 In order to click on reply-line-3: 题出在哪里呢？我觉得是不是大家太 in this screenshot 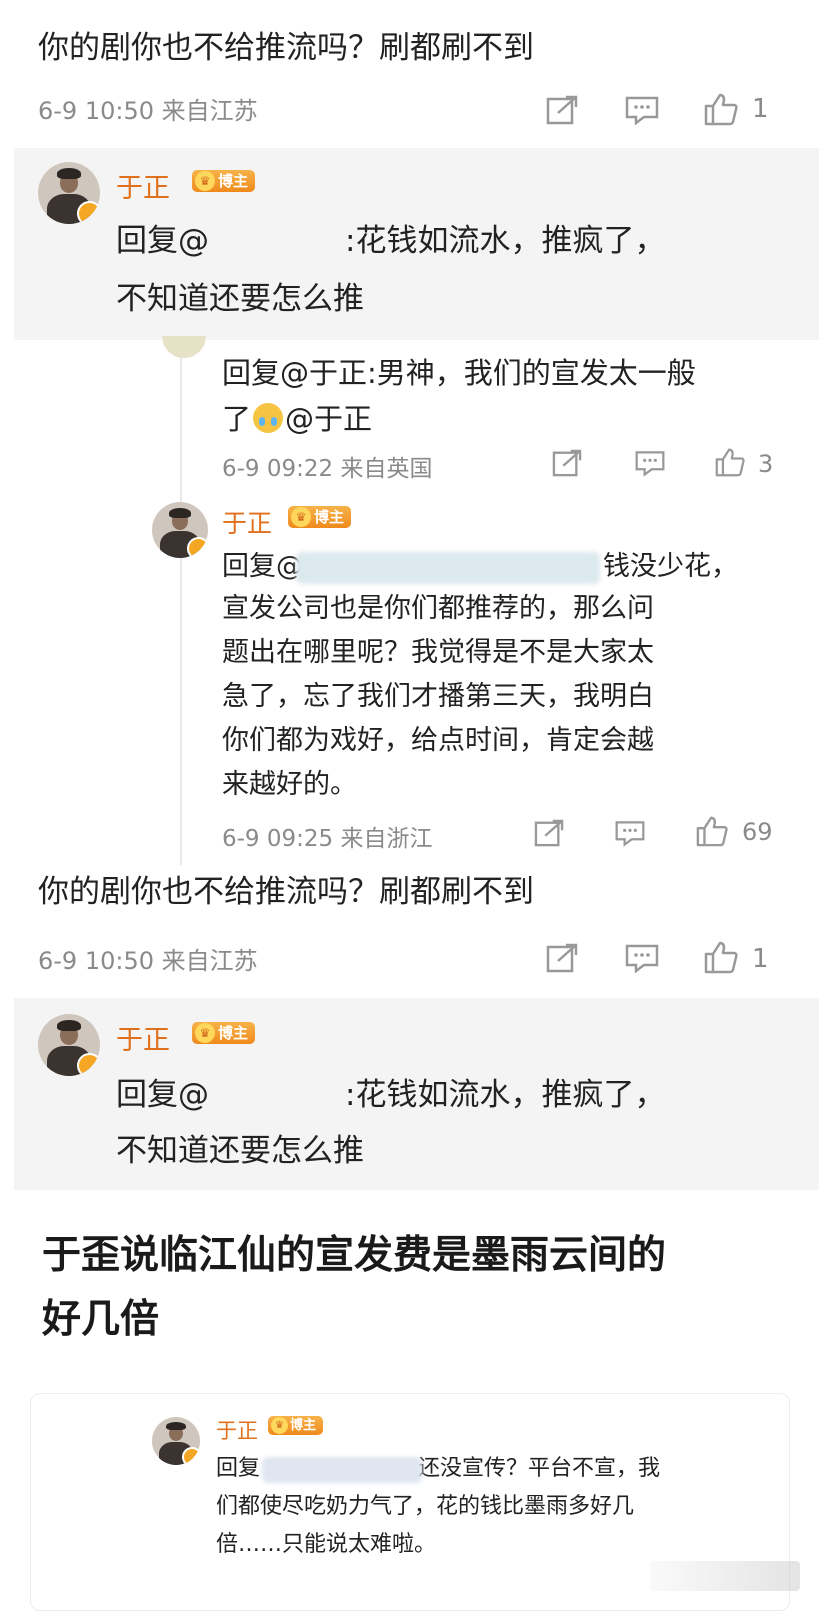, I will do `click(438, 652)`.